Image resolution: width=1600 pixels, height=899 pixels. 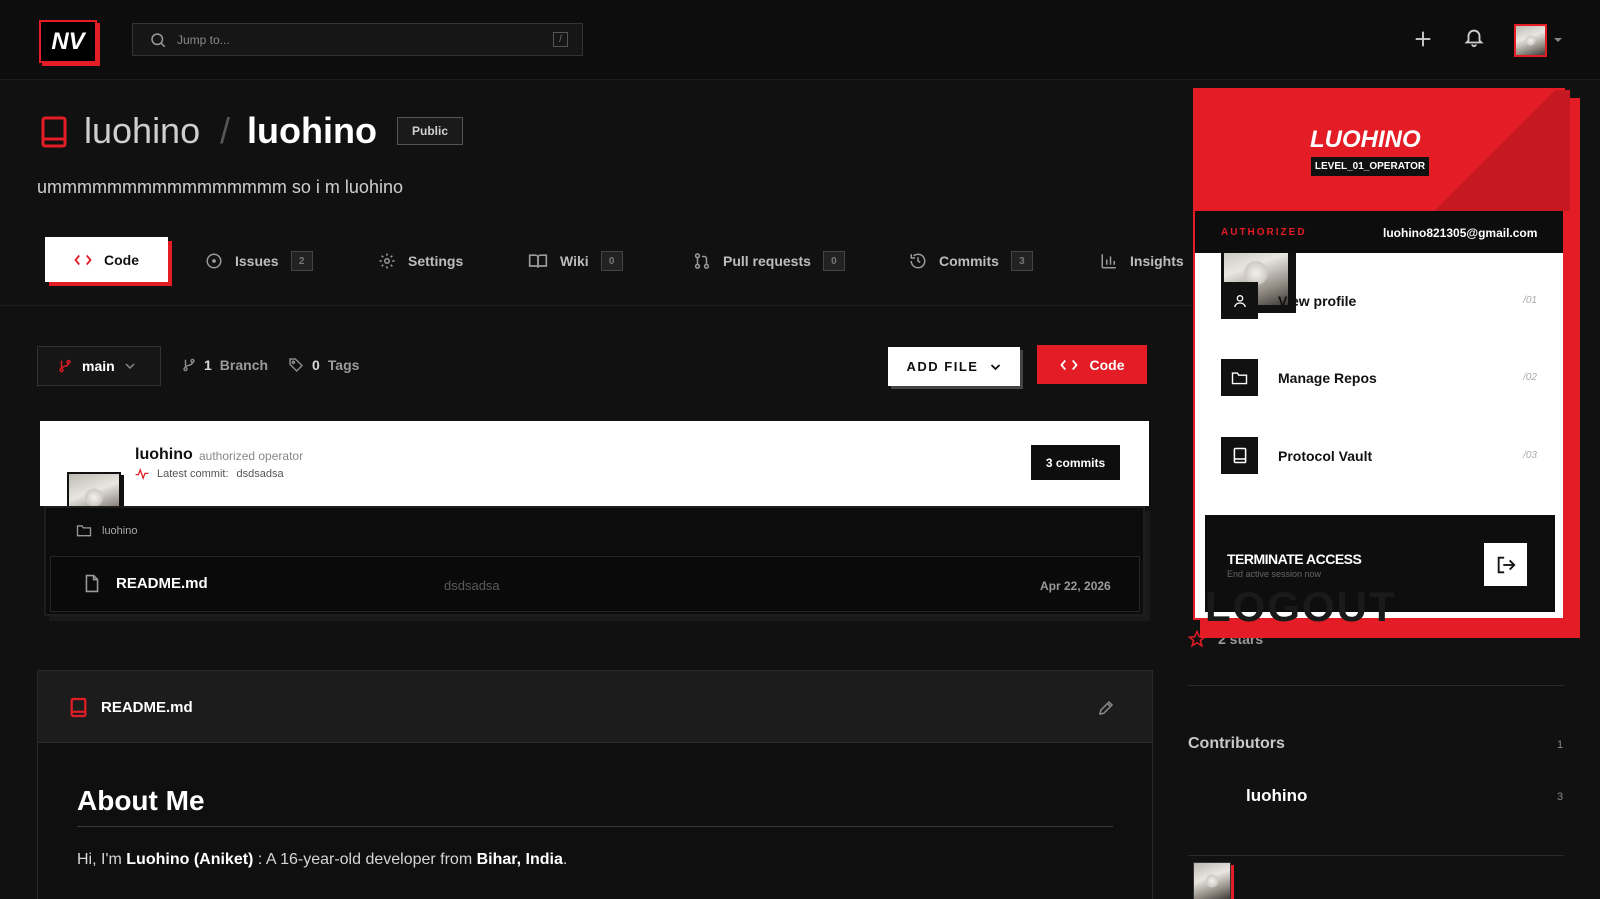 What do you see at coordinates (158, 40) in the screenshot?
I see `search-icon` at bounding box center [158, 40].